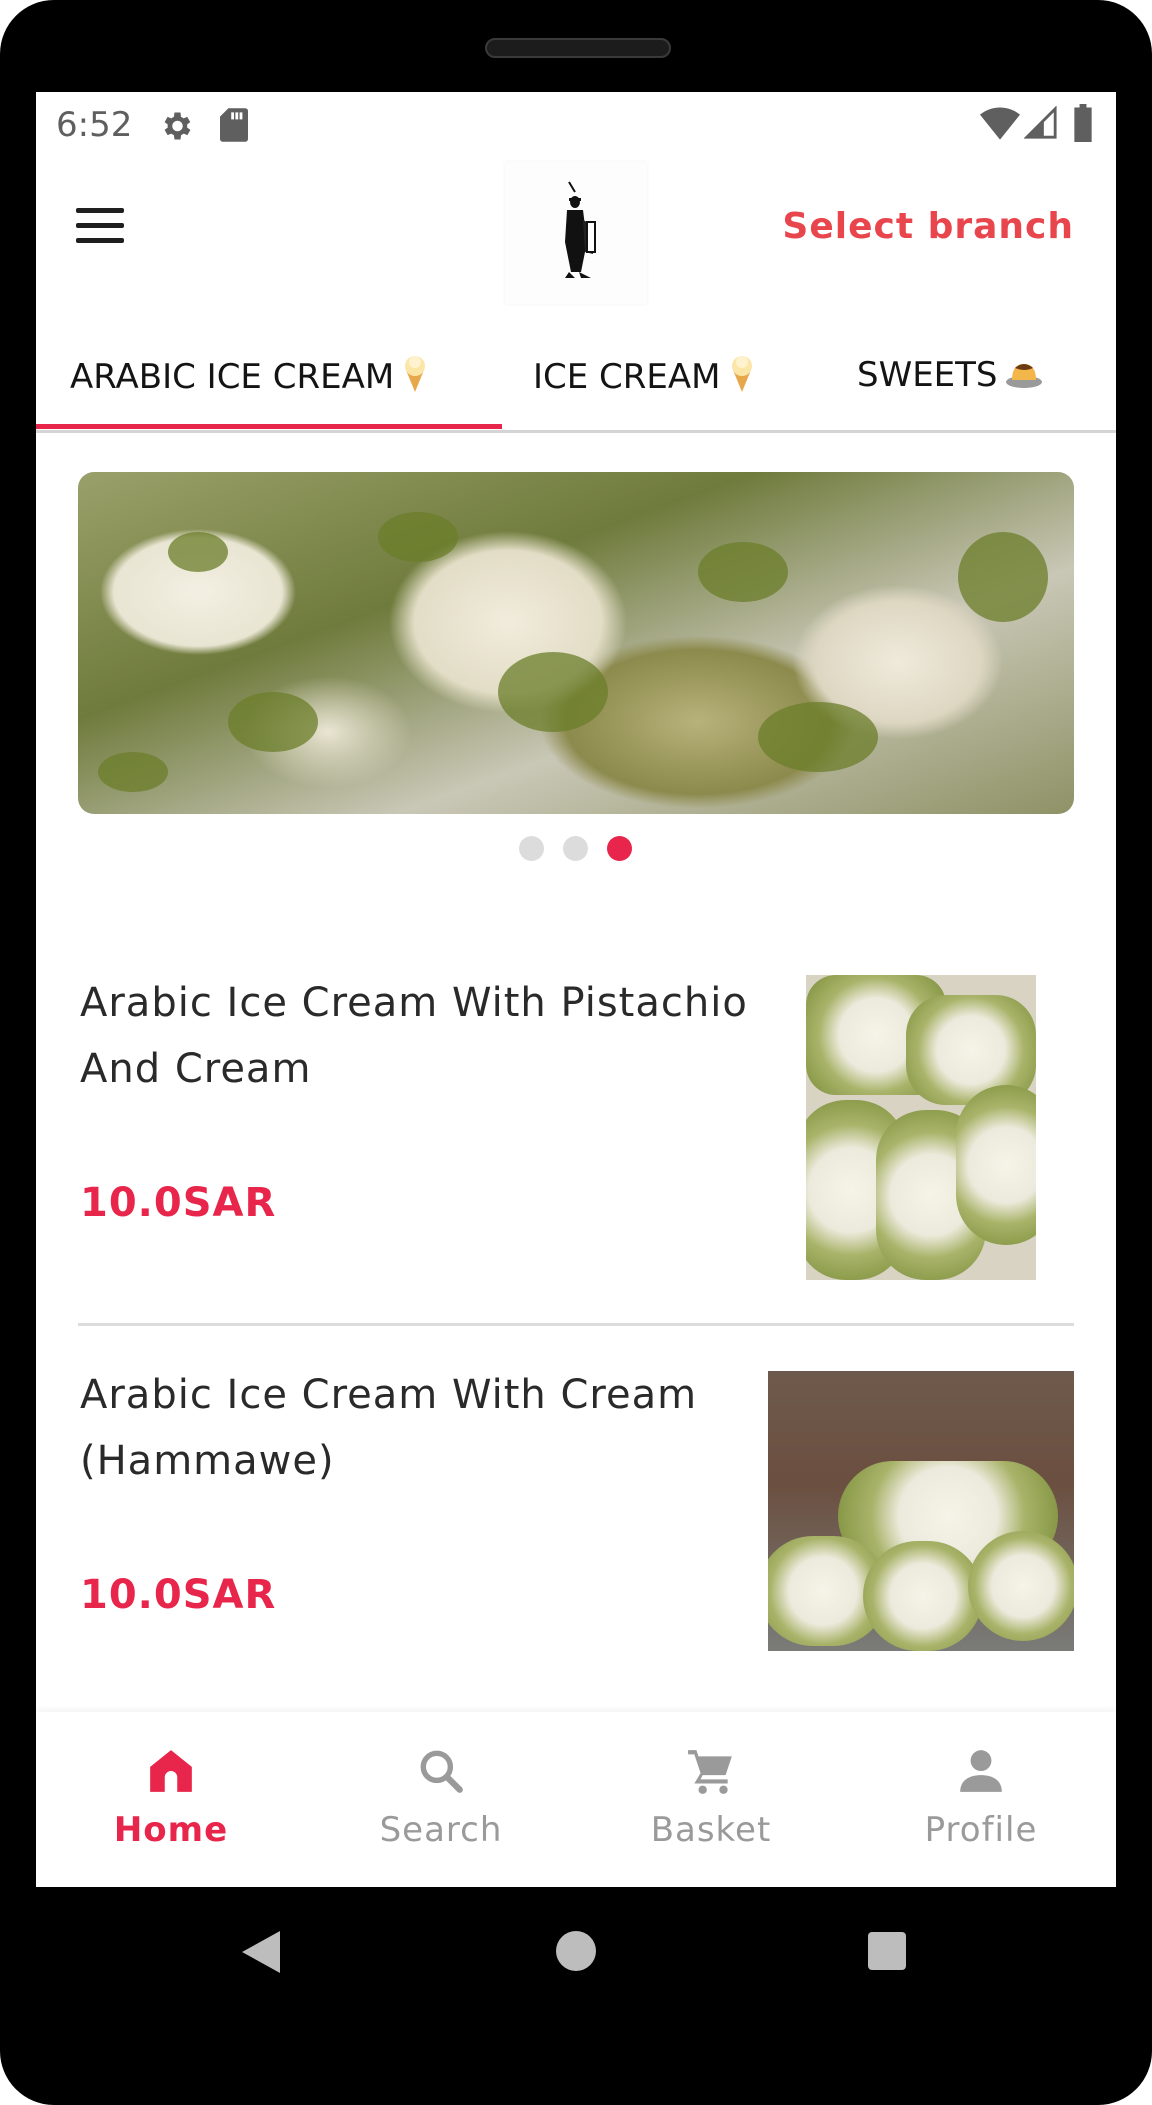  What do you see at coordinates (627, 377) in the screenshot?
I see `tab-label: ICE CREAM` at bounding box center [627, 377].